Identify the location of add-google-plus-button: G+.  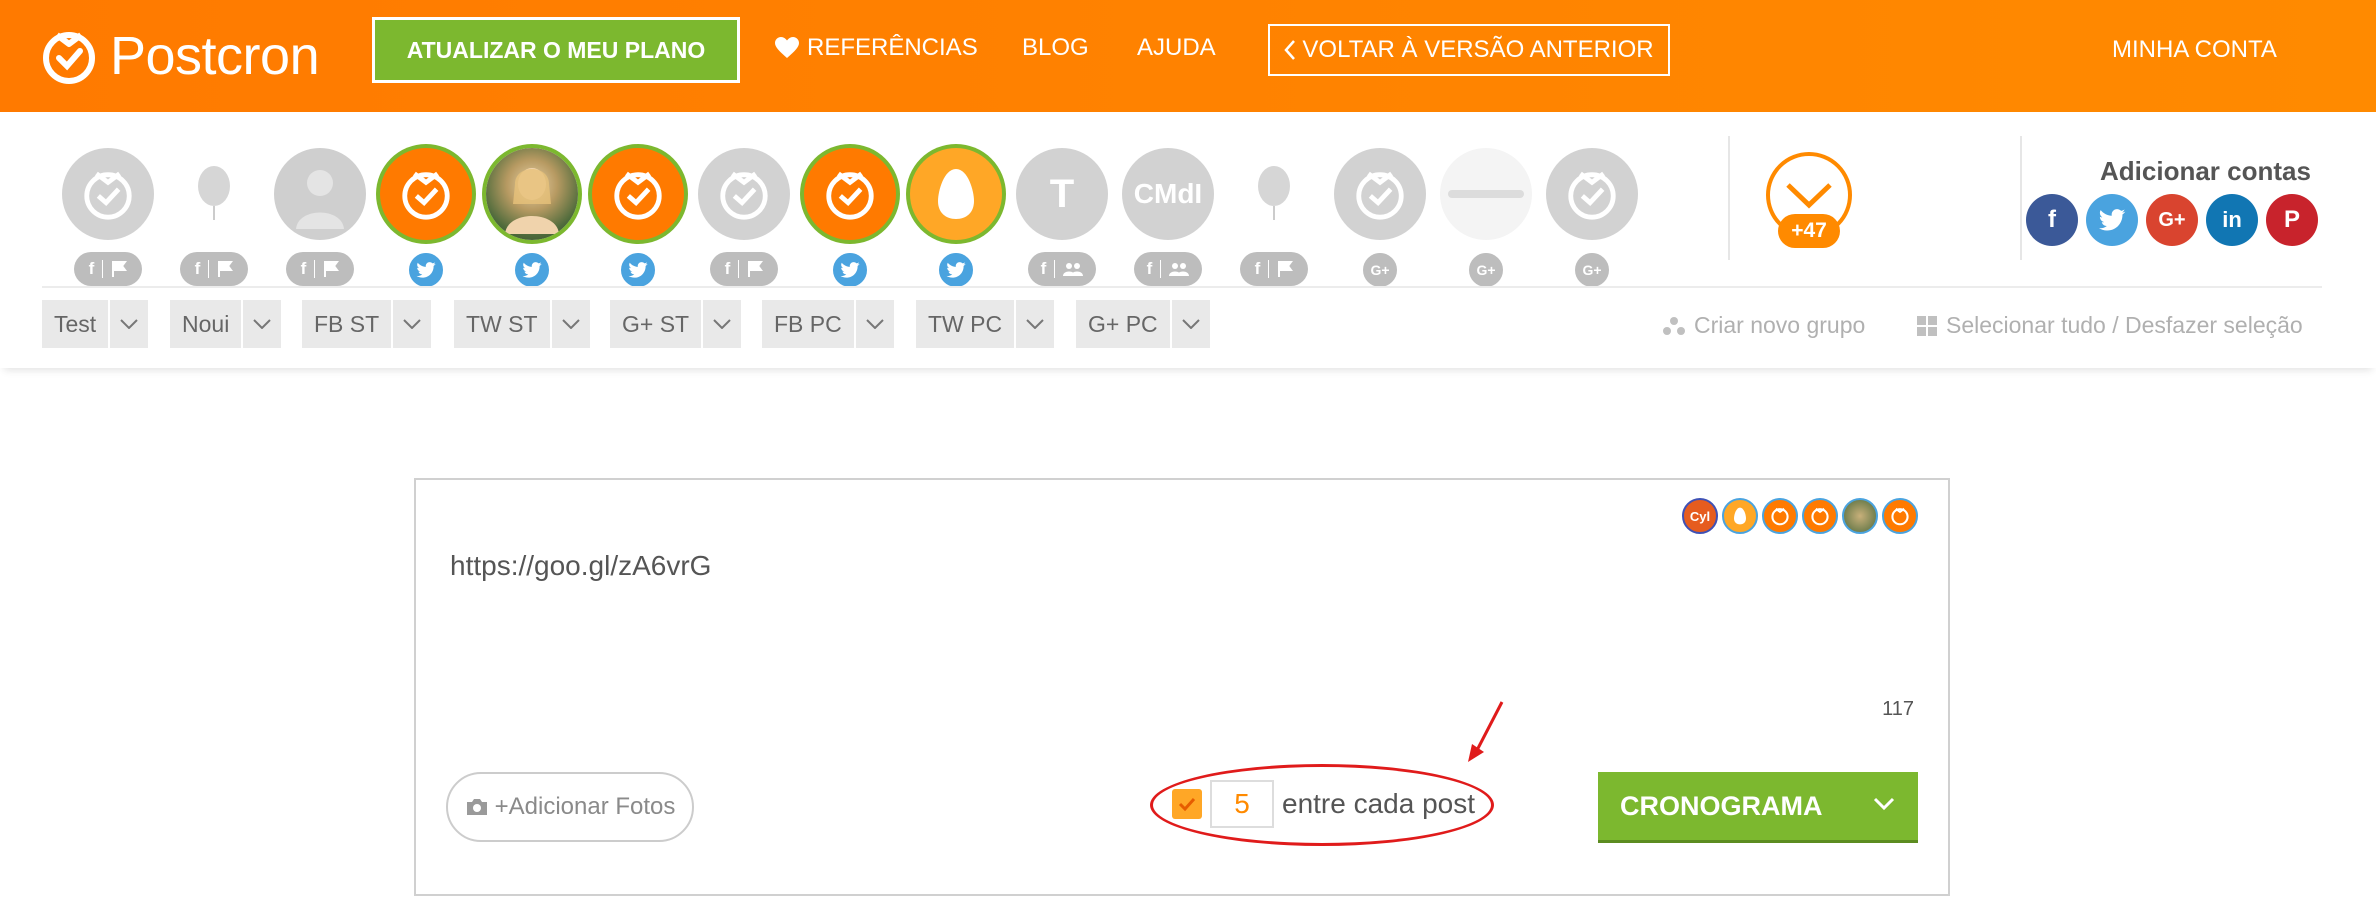
(2172, 220).